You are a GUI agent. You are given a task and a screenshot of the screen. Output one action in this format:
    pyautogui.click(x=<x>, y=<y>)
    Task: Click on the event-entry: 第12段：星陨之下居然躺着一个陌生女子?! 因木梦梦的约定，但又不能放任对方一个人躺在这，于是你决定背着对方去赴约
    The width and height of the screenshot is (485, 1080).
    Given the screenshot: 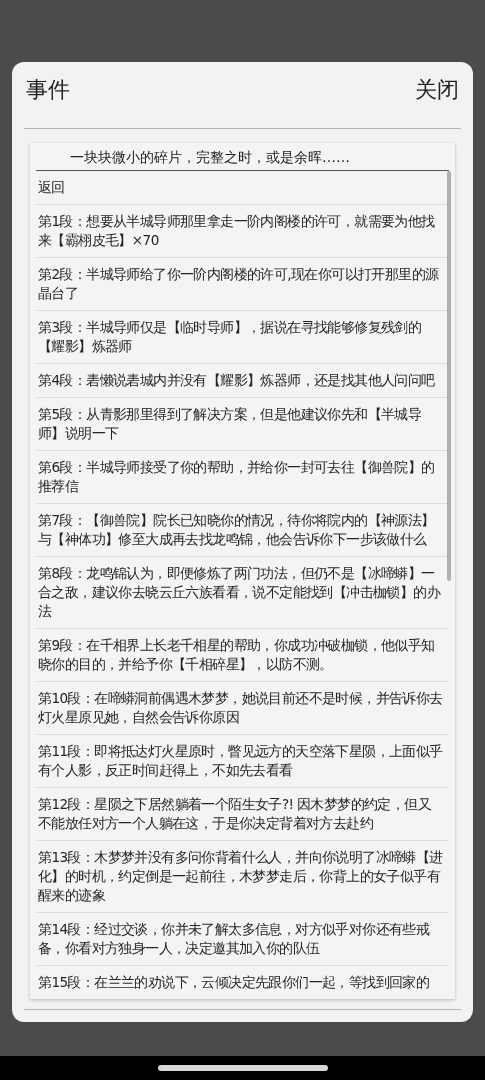 What is the action you would take?
    pyautogui.click(x=242, y=814)
    